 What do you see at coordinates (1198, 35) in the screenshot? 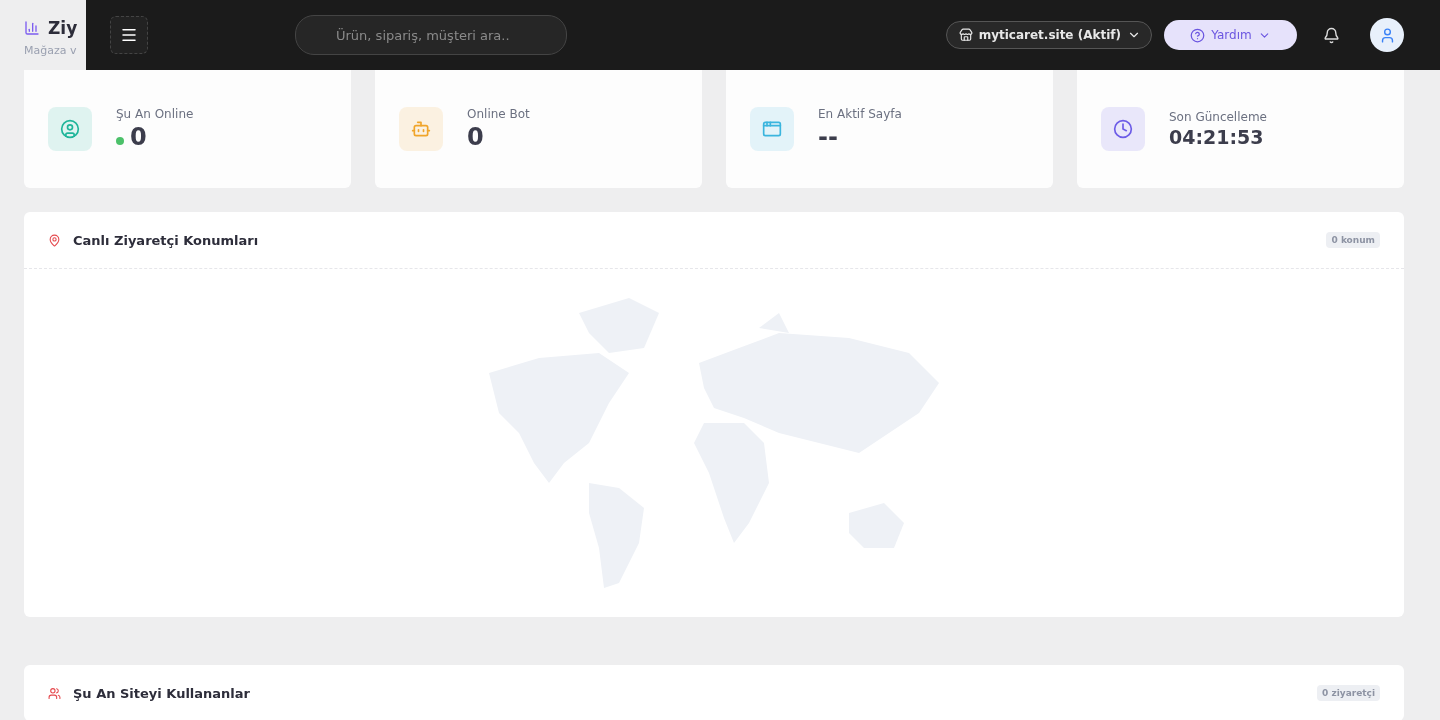
I see `help-icon` at bounding box center [1198, 35].